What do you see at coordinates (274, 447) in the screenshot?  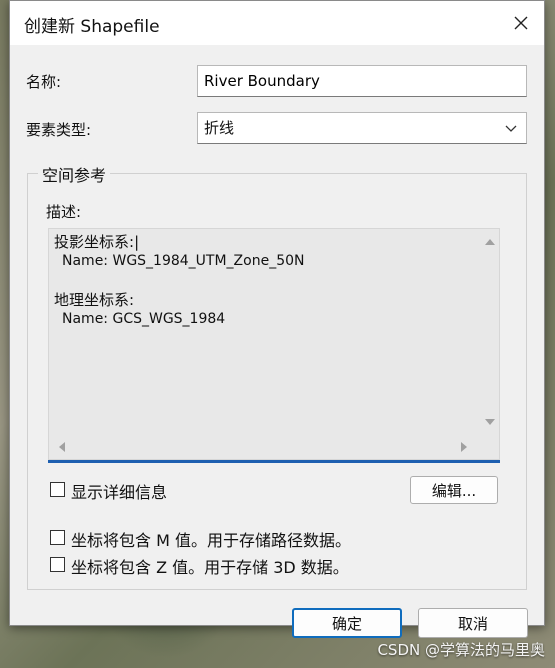 I see `horizontal-scrollbar` at bounding box center [274, 447].